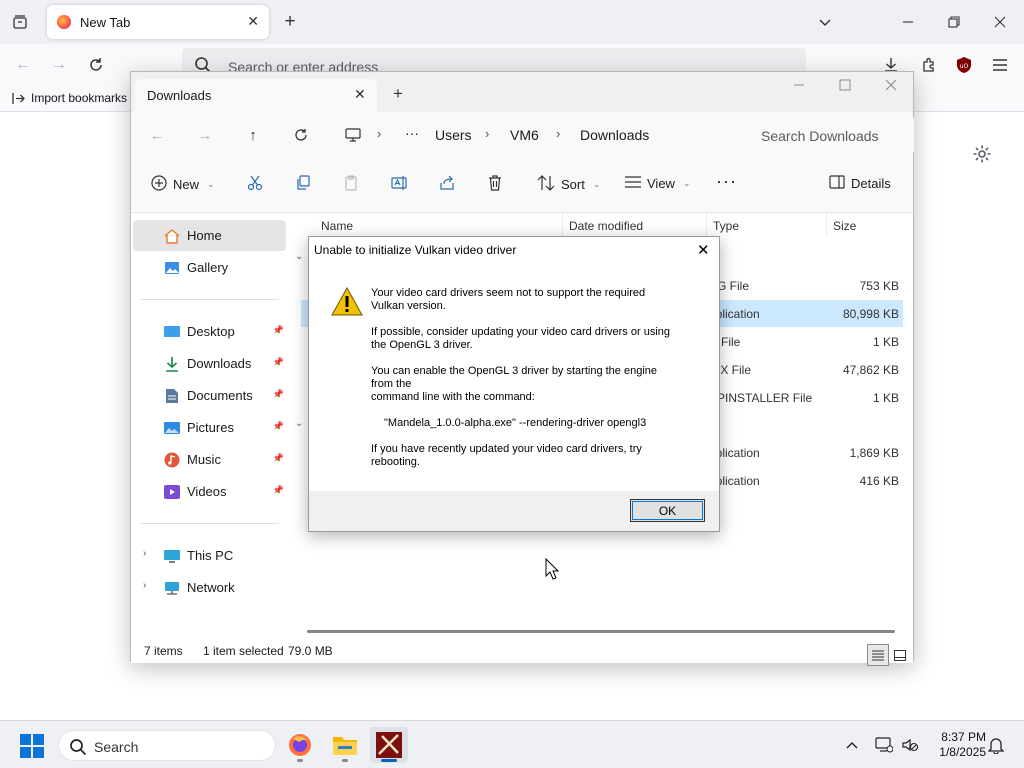  I want to click on breadcrumb-more: ···, so click(412, 133).